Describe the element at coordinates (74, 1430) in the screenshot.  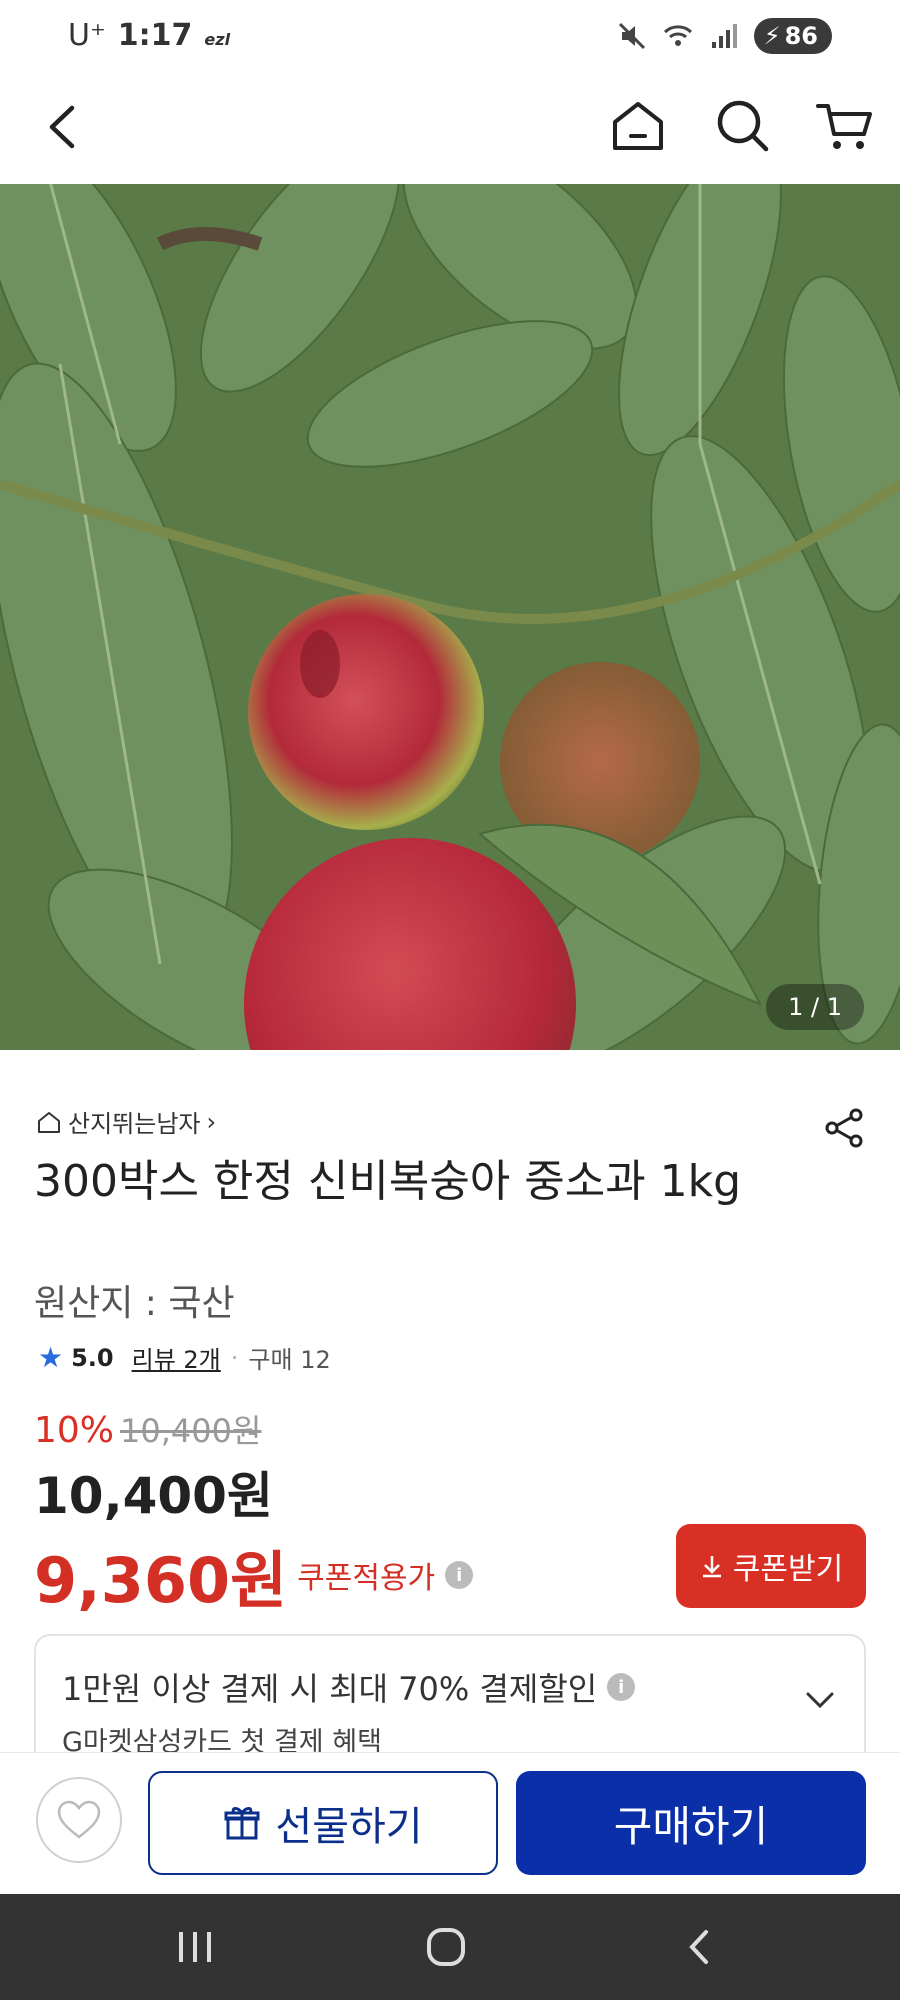
I see `discount-rate: 10%` at that location.